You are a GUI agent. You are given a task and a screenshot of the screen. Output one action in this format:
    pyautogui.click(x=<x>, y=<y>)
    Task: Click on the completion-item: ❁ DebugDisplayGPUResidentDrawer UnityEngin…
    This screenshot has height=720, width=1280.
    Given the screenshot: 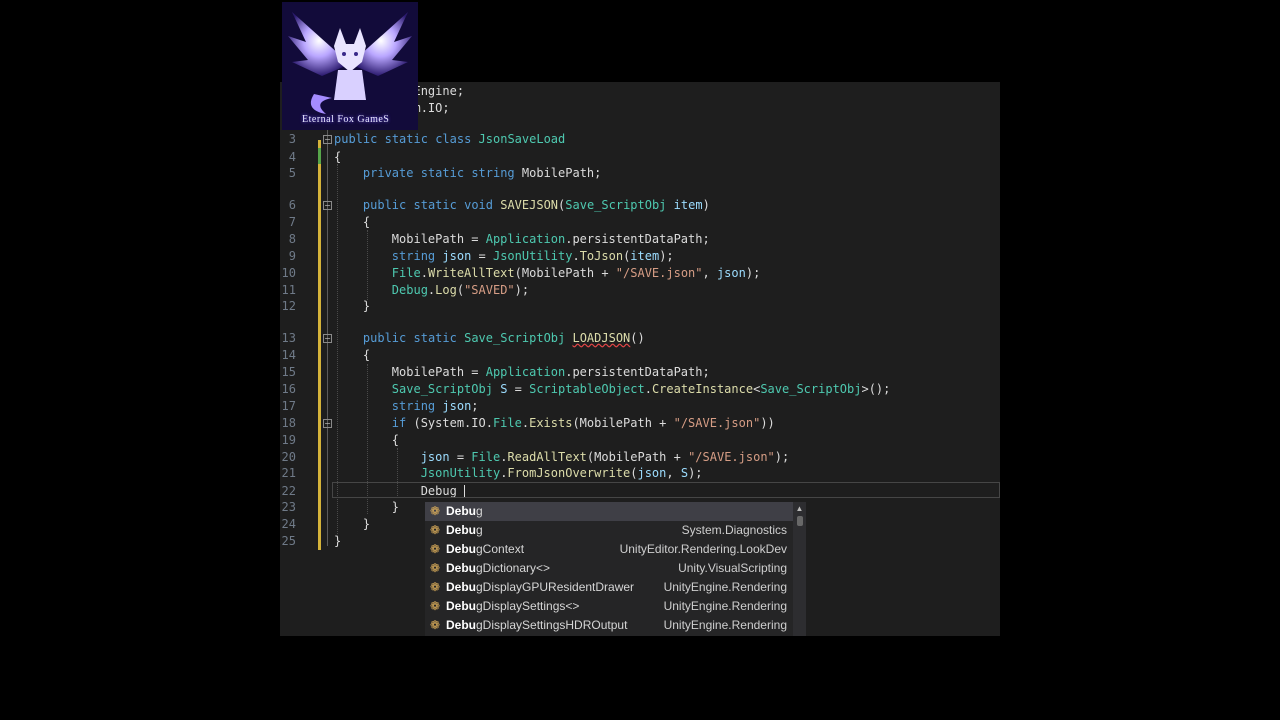 What is the action you would take?
    pyautogui.click(x=609, y=587)
    